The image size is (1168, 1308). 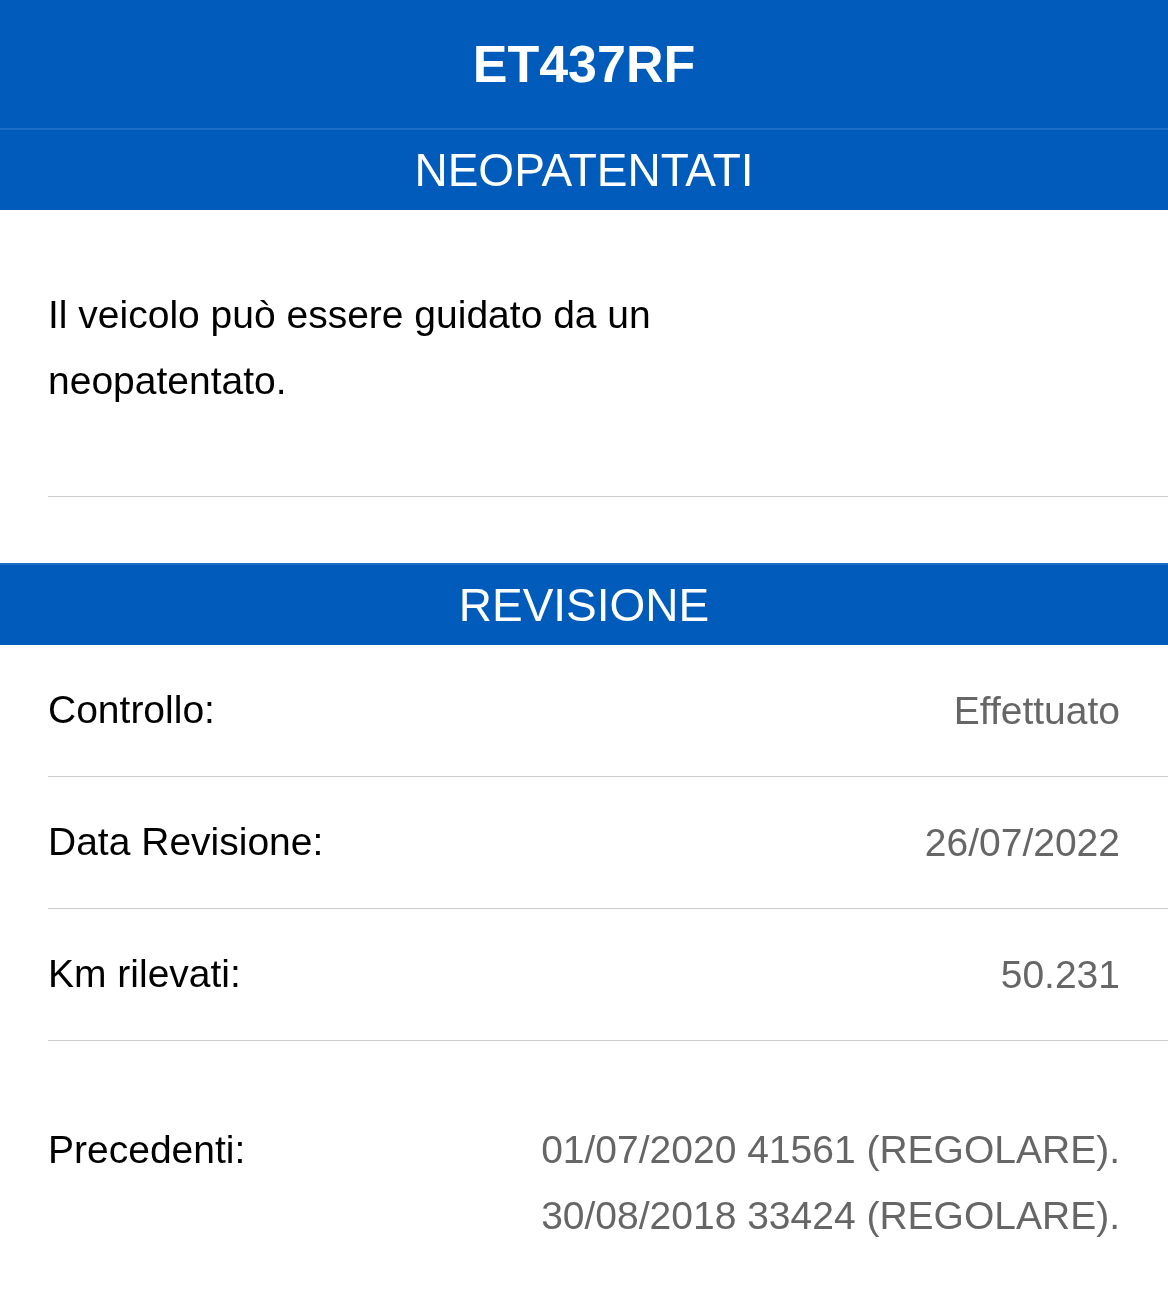 What do you see at coordinates (584, 64) in the screenshot?
I see `plate-title: ET437RF` at bounding box center [584, 64].